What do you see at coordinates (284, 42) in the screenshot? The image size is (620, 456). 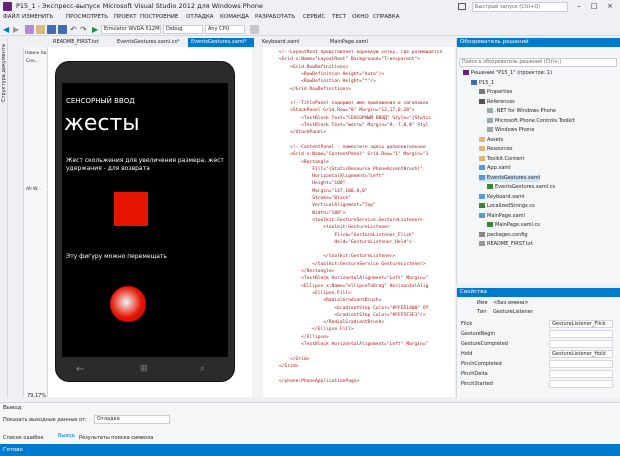 I see `tab-keyboard-xaml: Keyboard.xaml` at bounding box center [284, 42].